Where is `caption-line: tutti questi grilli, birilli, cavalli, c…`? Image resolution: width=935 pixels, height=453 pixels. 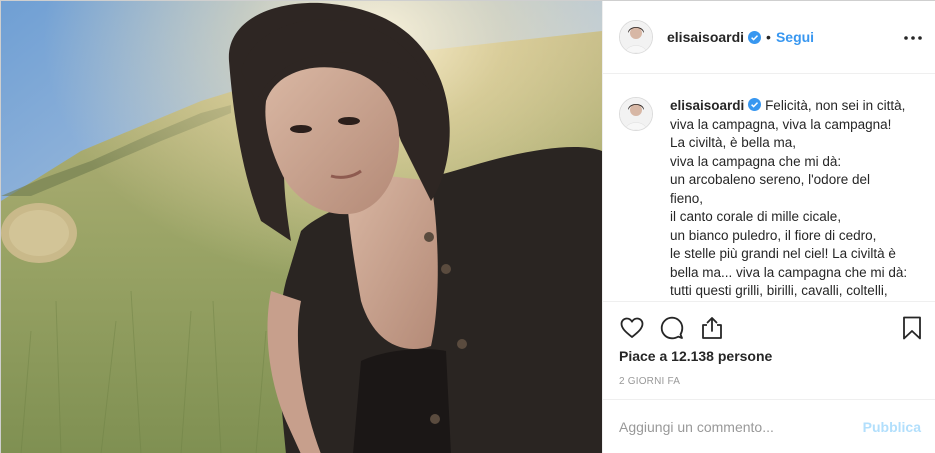
caption-line: tutti questi grilli, birilli, cavalli, c… is located at coordinates (779, 290).